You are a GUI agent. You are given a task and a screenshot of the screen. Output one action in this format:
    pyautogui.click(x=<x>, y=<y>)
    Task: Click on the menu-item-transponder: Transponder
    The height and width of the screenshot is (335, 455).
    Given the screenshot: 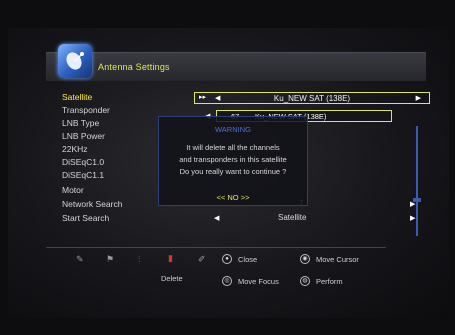 What is the action you would take?
    pyautogui.click(x=86, y=110)
    